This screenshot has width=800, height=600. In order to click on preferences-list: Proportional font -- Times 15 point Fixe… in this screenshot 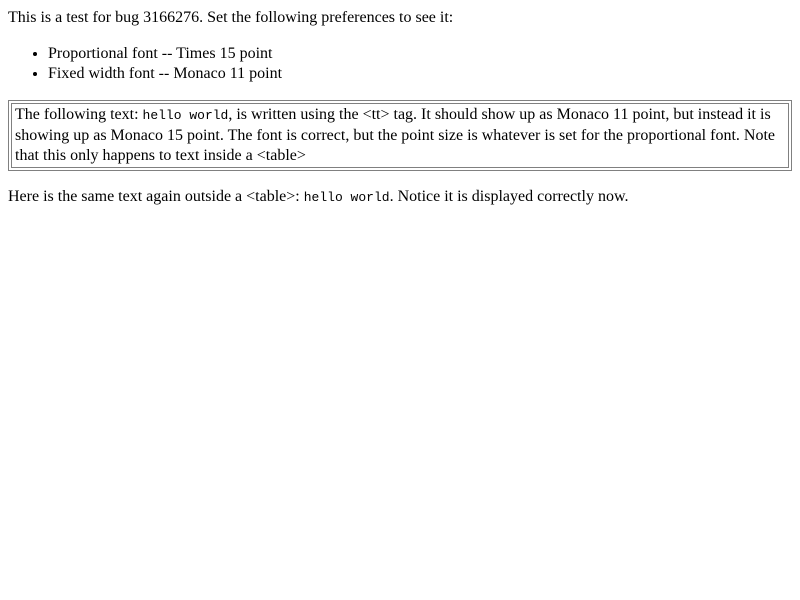, I will do `click(400, 64)`.